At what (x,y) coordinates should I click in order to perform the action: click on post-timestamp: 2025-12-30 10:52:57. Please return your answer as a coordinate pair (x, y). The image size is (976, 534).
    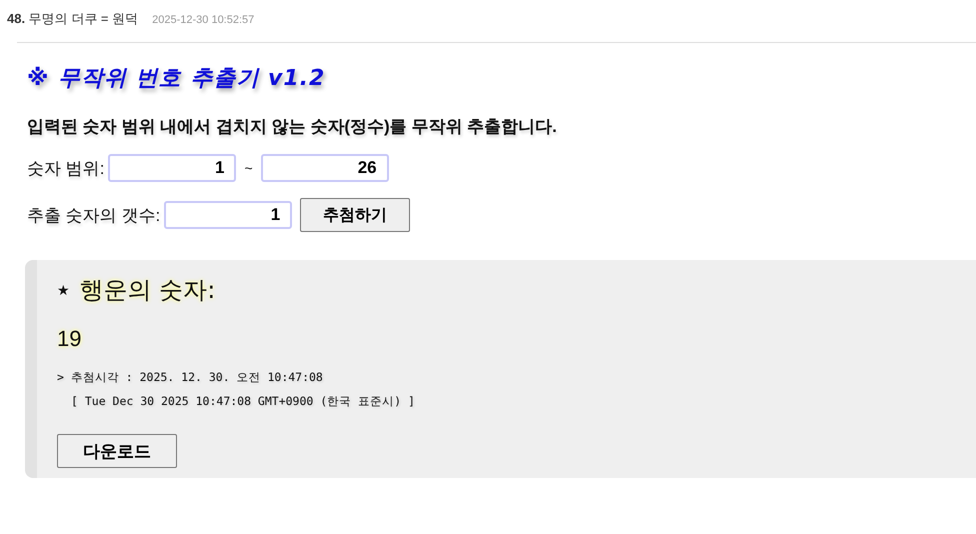
    Looking at the image, I should click on (203, 20).